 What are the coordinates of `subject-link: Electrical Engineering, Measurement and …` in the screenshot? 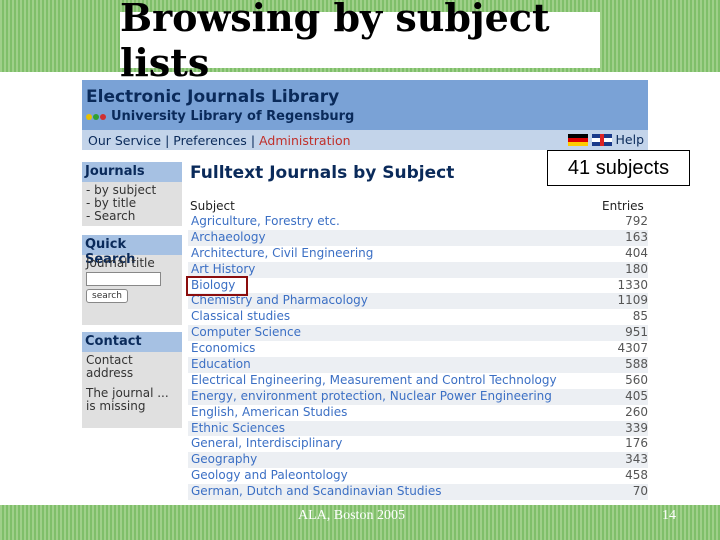 It's located at (374, 381).